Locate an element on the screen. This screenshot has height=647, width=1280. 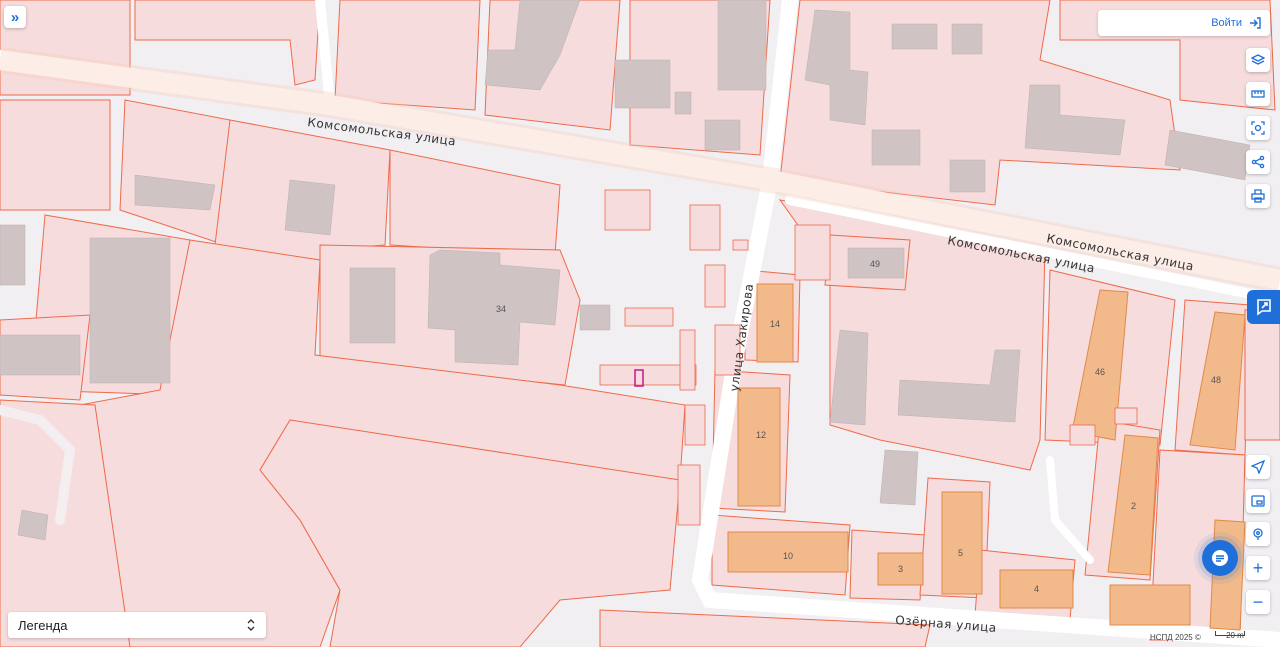
scale-label: 20 m is located at coordinates (1229, 635).